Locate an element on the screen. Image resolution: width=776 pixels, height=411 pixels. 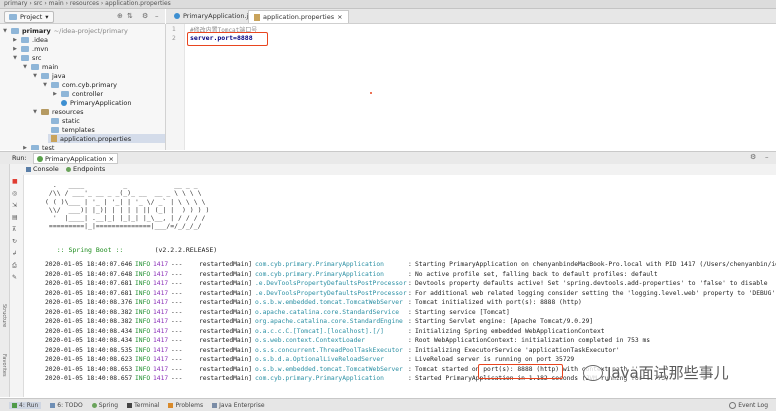
tree-label: java is located at coordinates (59, 75).